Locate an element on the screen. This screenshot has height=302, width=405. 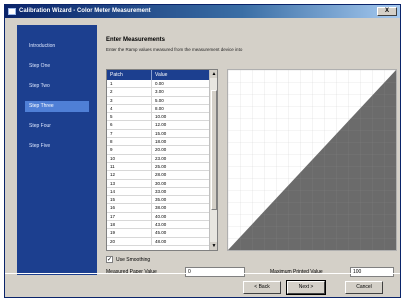
value-cell: 30.00 is located at coordinates (181, 183).